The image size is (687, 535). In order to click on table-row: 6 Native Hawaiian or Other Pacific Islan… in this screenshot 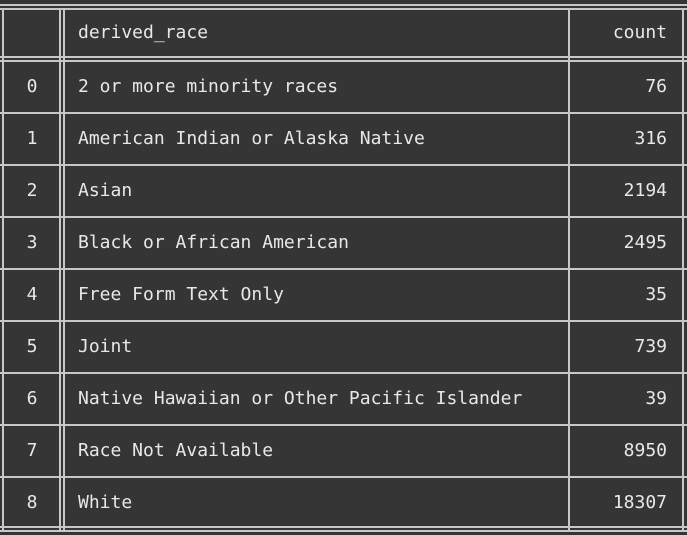, I will do `click(343, 400)`.